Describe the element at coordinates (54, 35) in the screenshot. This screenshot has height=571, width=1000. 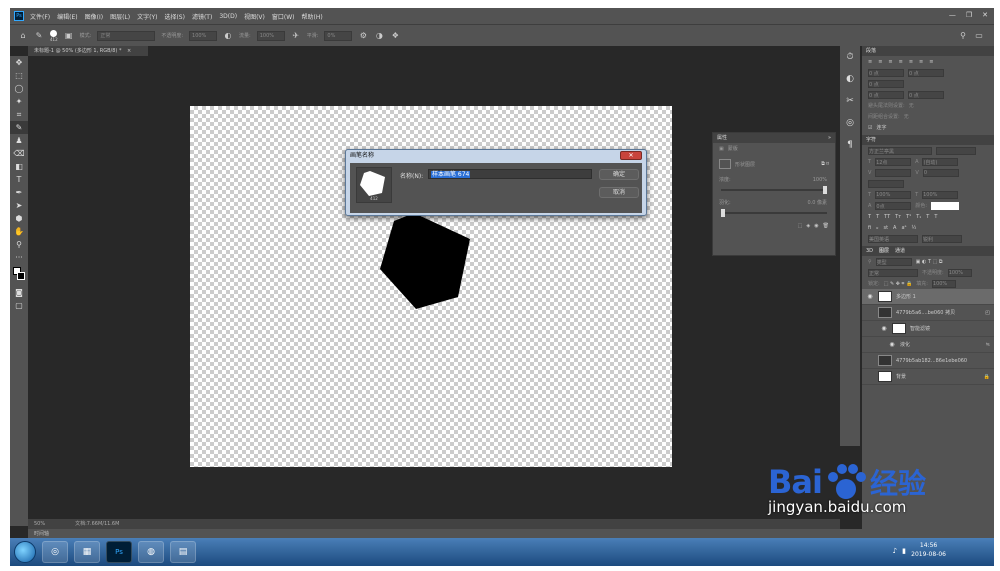
I see `brush-preset-picker: 412` at that location.